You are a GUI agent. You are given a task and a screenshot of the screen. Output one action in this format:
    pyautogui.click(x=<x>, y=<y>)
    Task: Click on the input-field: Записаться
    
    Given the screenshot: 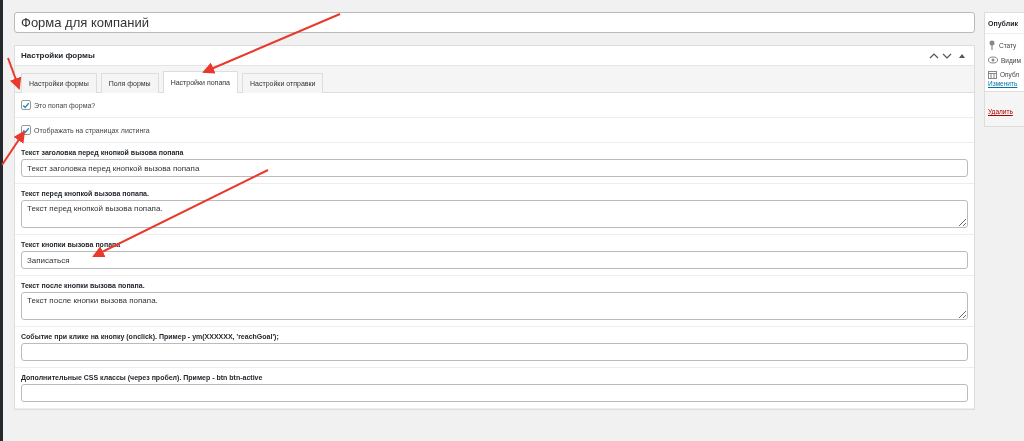 What is the action you would take?
    pyautogui.click(x=494, y=260)
    